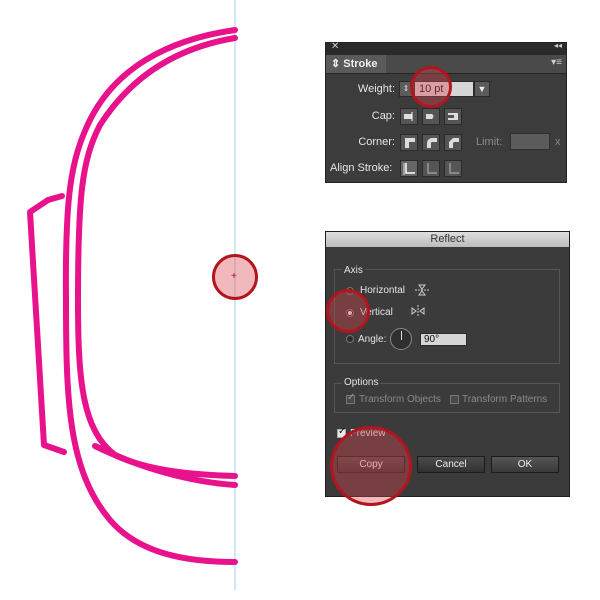 The image size is (600, 600). Describe the element at coordinates (418, 313) in the screenshot. I see `vertical-axis-icon` at that location.